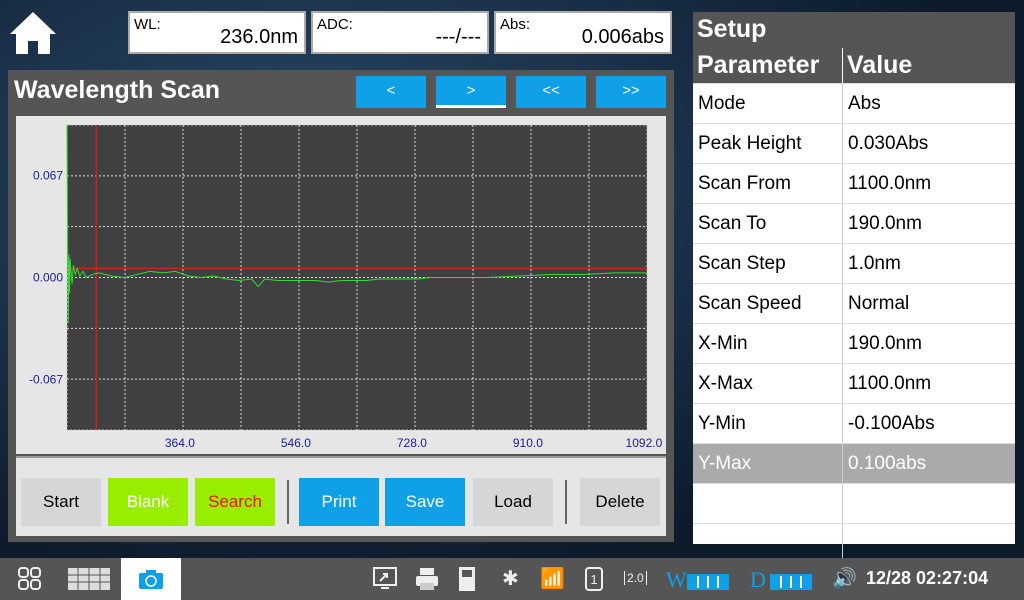 This screenshot has width=1024, height=600. What do you see at coordinates (61, 502) in the screenshot?
I see `start-button: Start` at bounding box center [61, 502].